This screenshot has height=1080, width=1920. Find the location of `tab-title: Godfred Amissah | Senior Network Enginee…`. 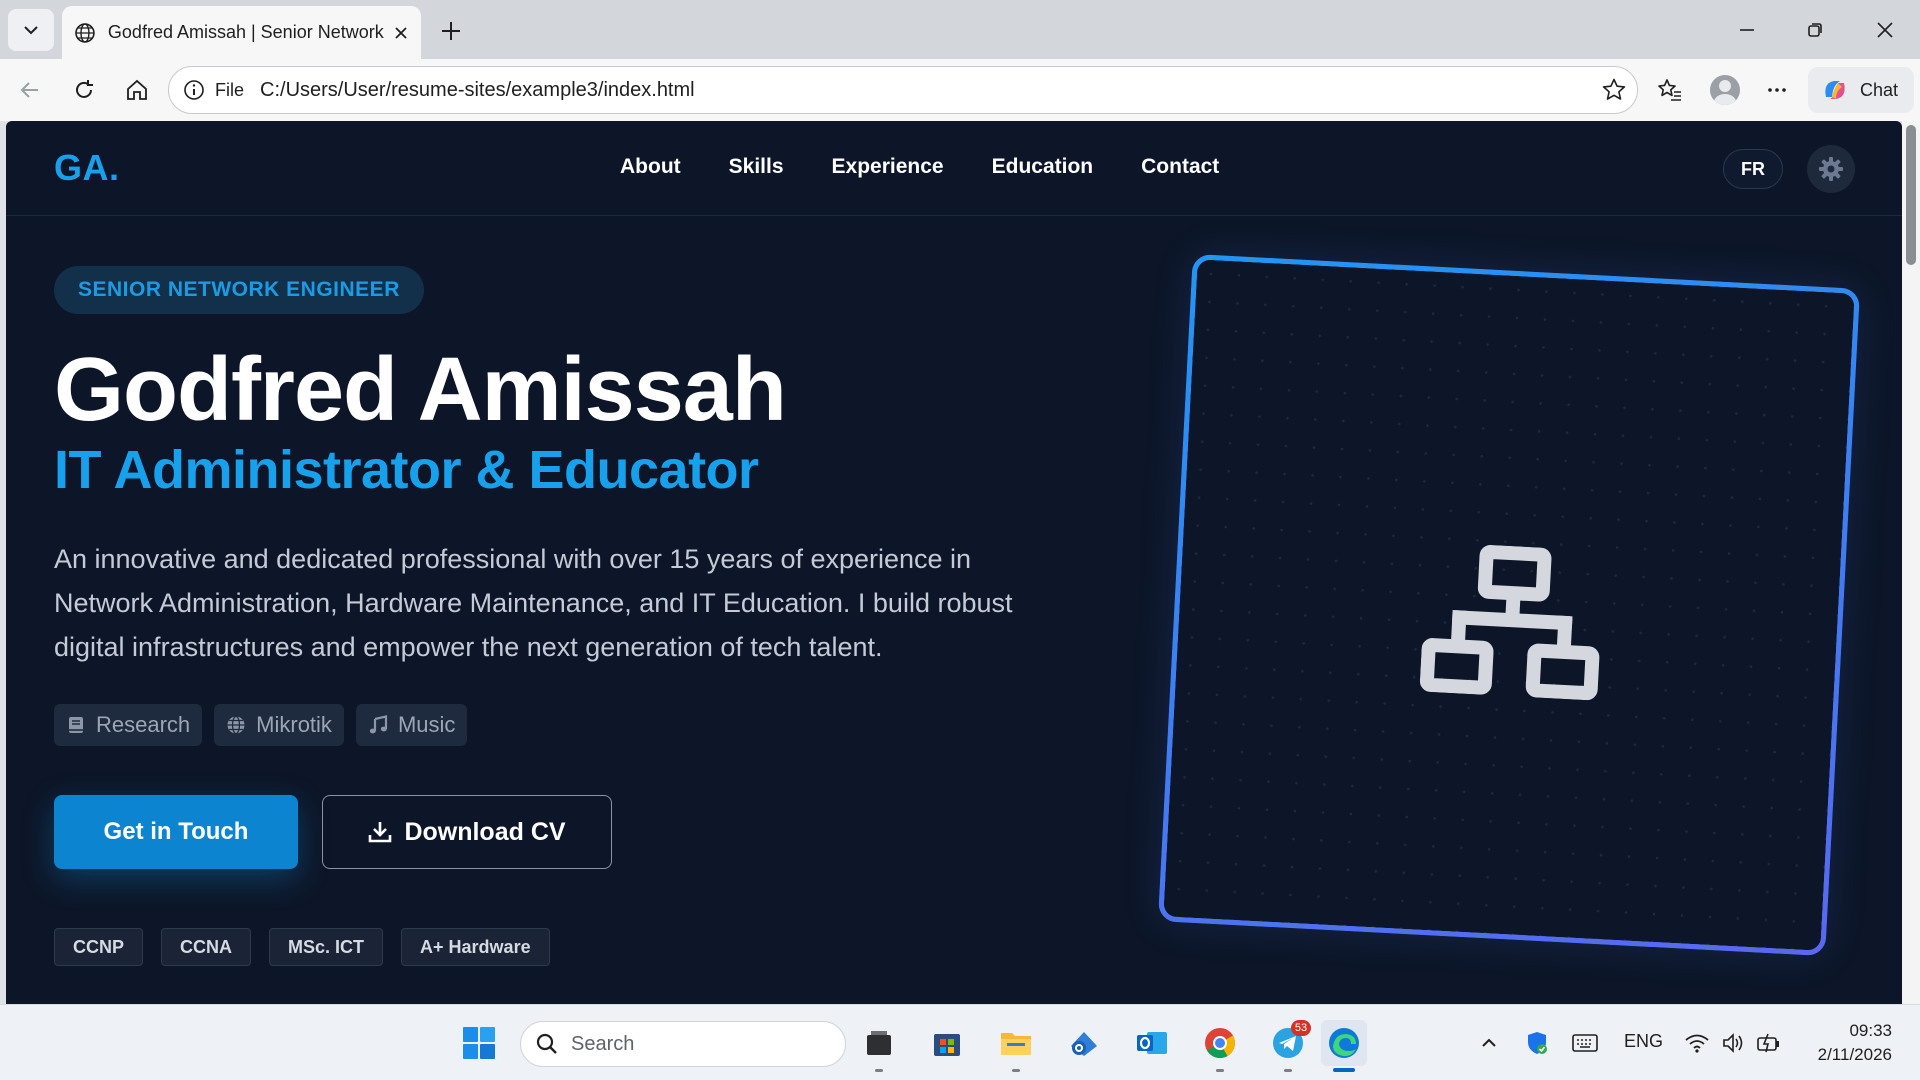

tab-title: Godfred Amissah | Senior Network Enginee… is located at coordinates (247, 32).